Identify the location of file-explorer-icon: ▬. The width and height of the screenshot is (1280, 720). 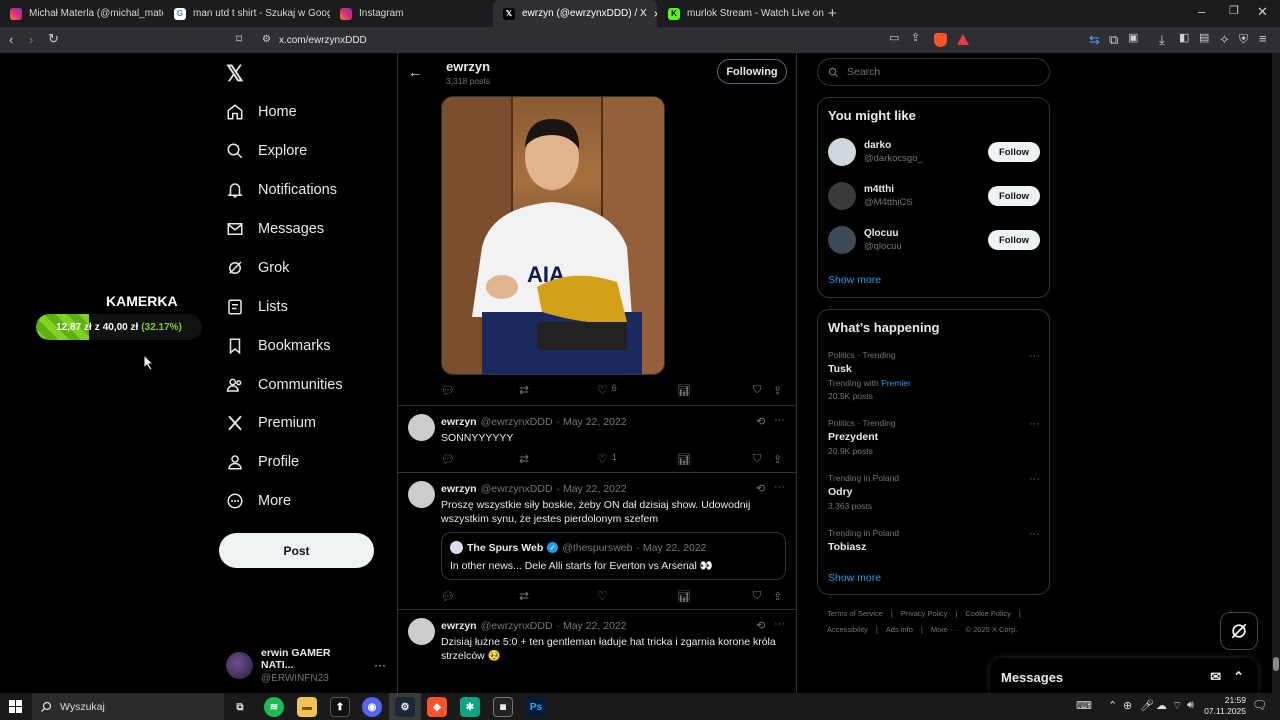
(307, 707).